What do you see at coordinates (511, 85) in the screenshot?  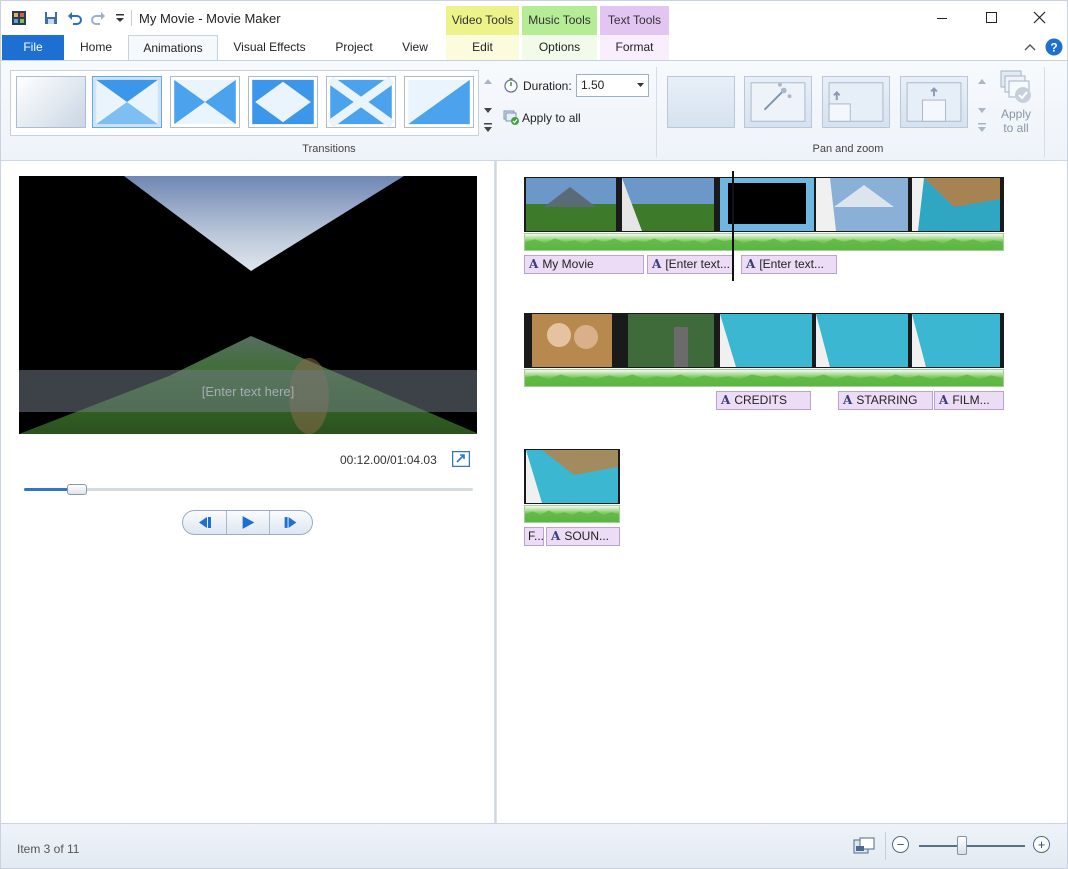 I see `duration-stopwatch-icon` at bounding box center [511, 85].